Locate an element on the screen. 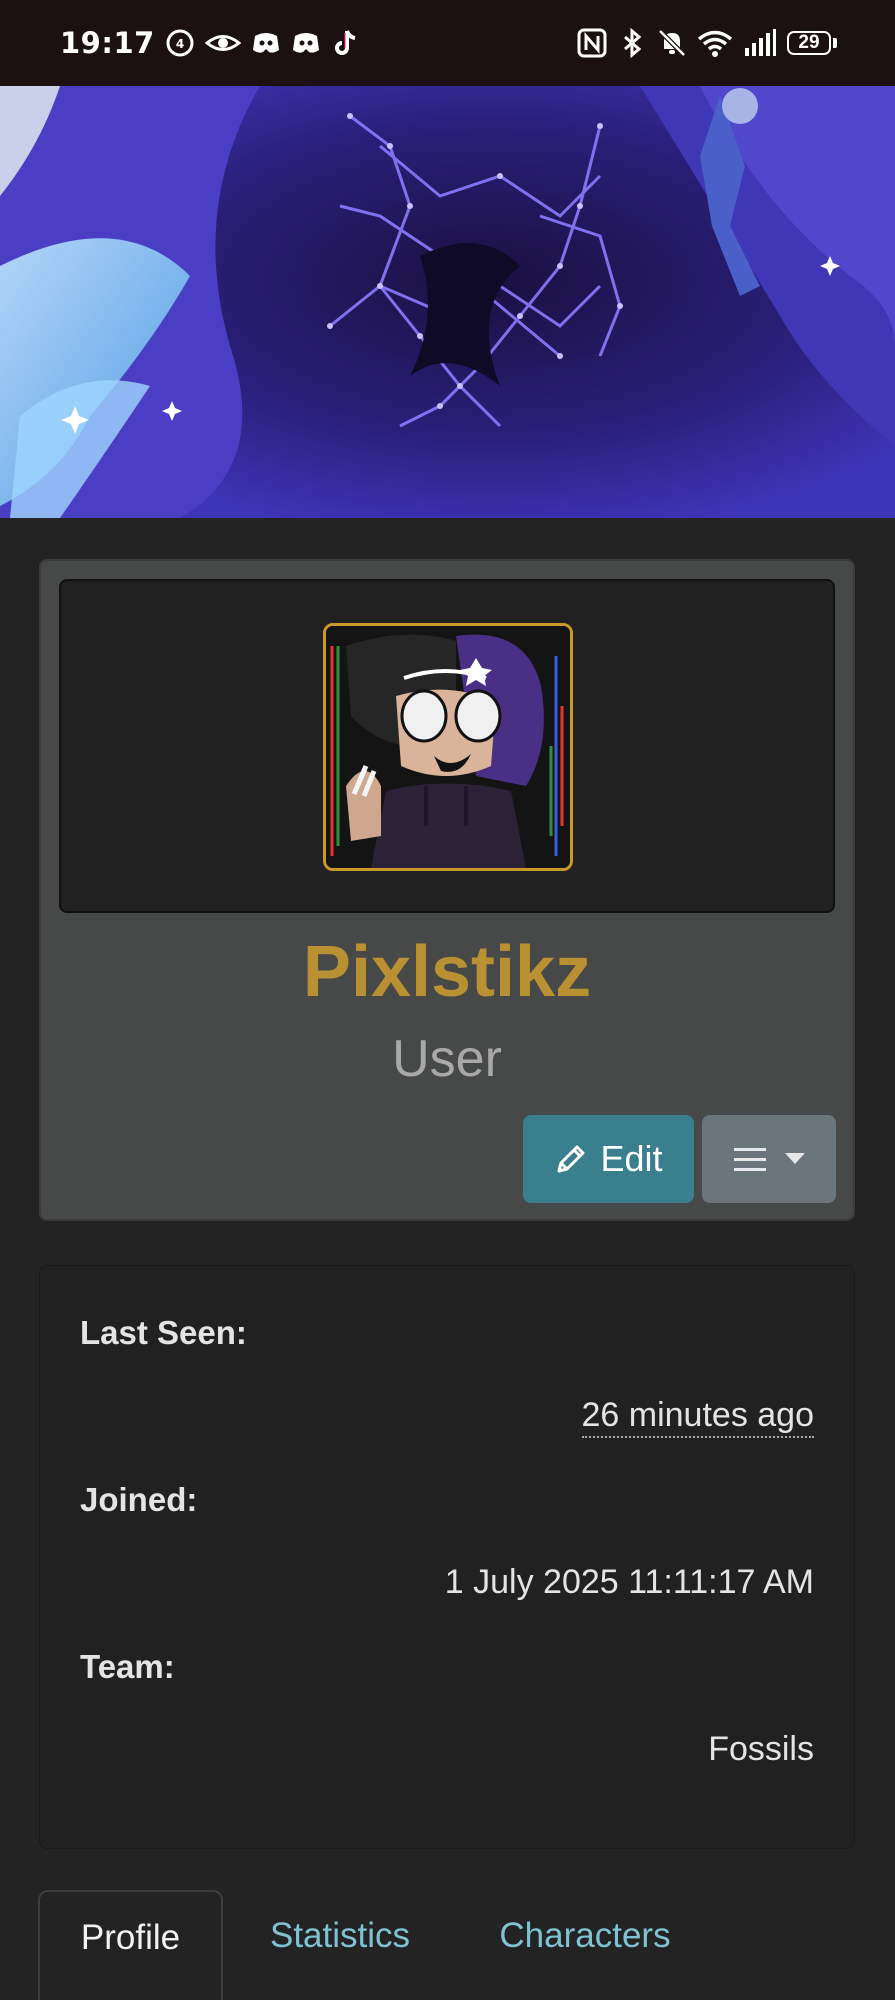  menu-dropdown-button is located at coordinates (769, 1159).